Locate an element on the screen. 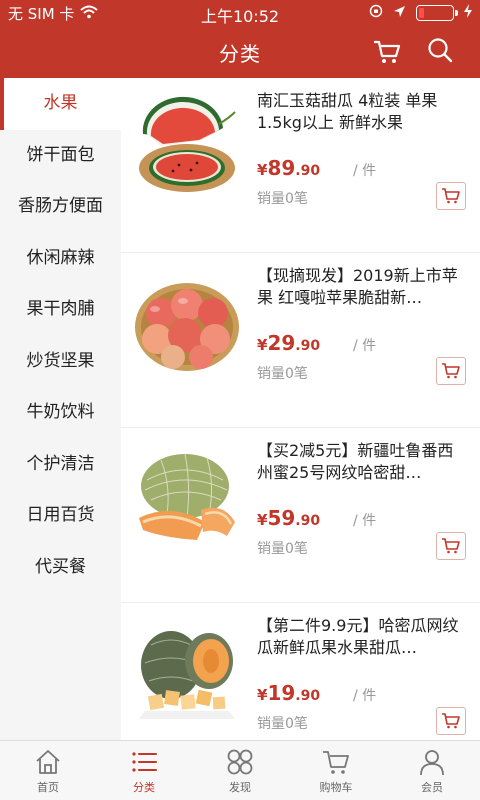  discover-icon is located at coordinates (240, 762).